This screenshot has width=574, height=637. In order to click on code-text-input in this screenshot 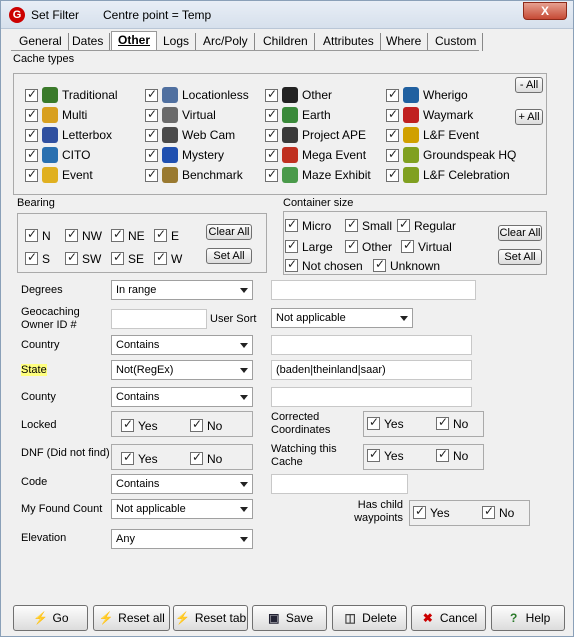, I will do `click(339, 484)`.